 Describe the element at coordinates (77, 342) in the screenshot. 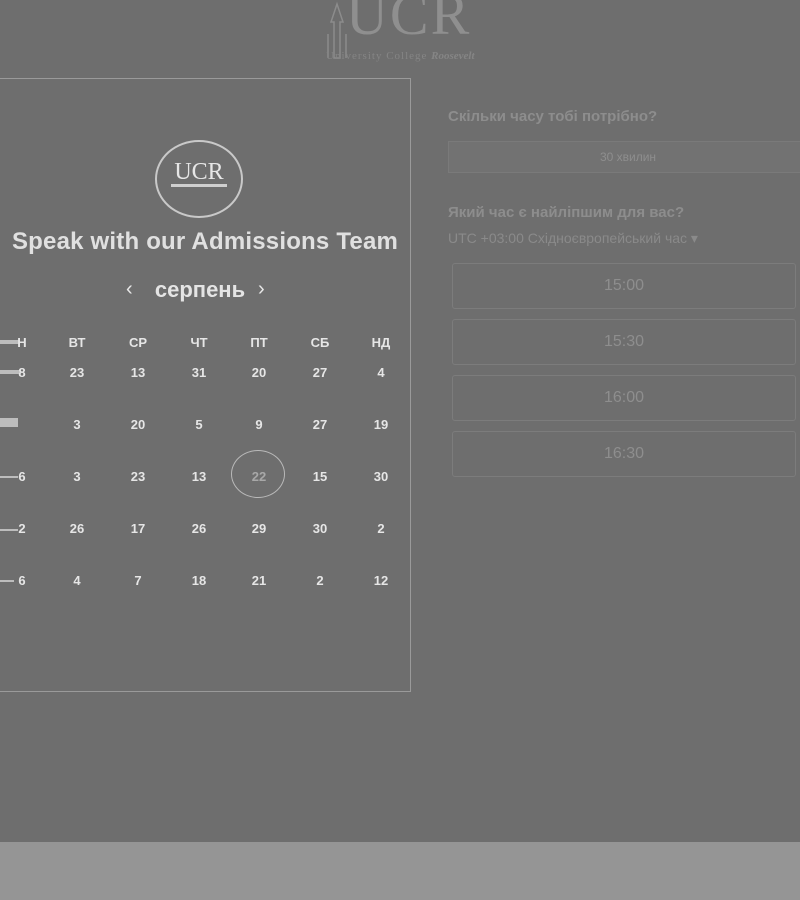

I see `weekday-header: ВТ` at that location.